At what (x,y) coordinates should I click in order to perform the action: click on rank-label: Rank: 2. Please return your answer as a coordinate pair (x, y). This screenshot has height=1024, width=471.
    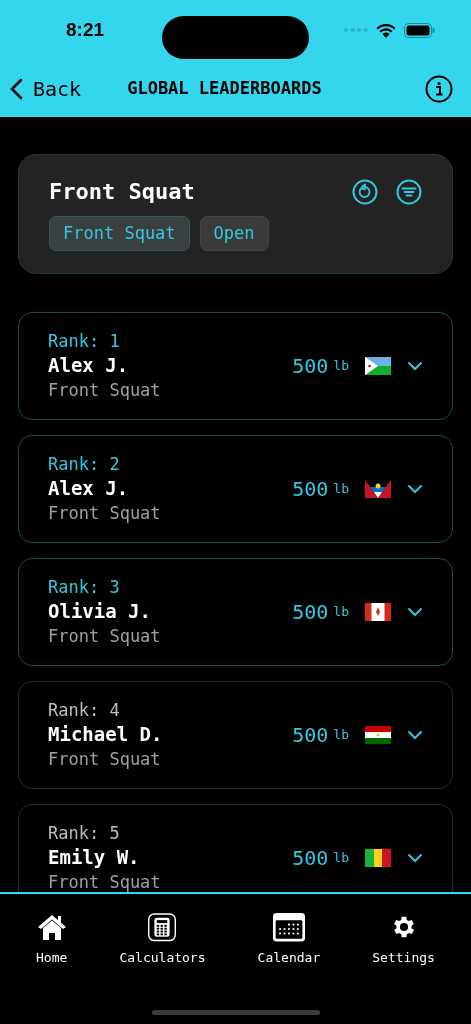
    Looking at the image, I should click on (84, 464).